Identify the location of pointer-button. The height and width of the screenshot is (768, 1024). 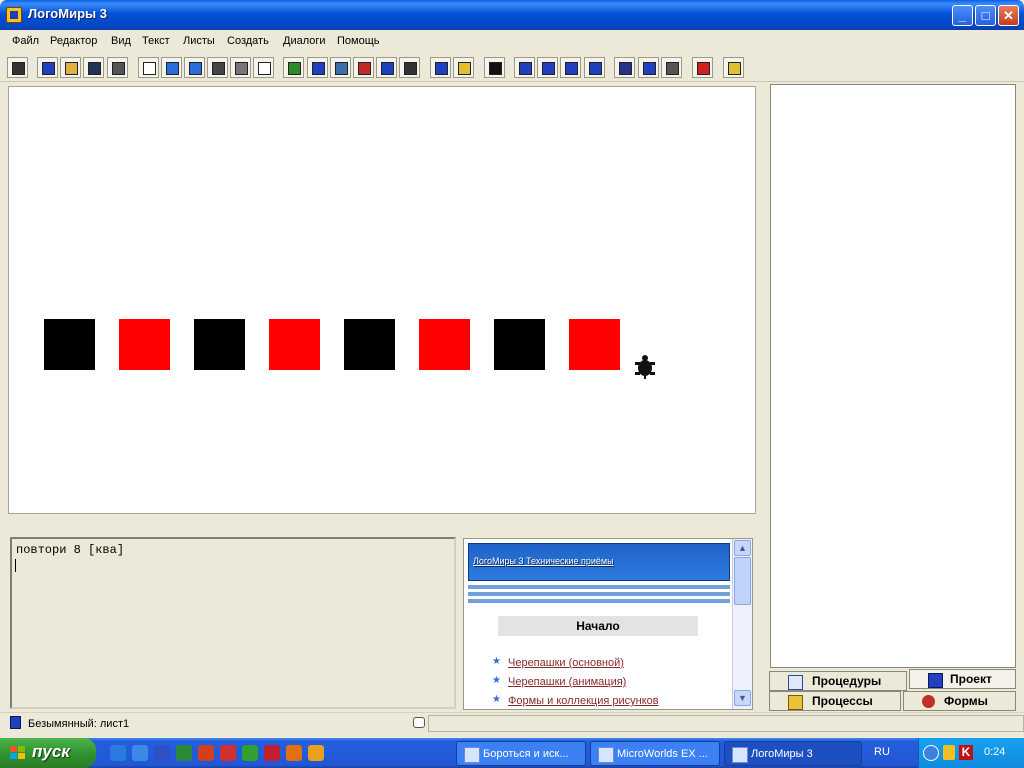
(17, 67).